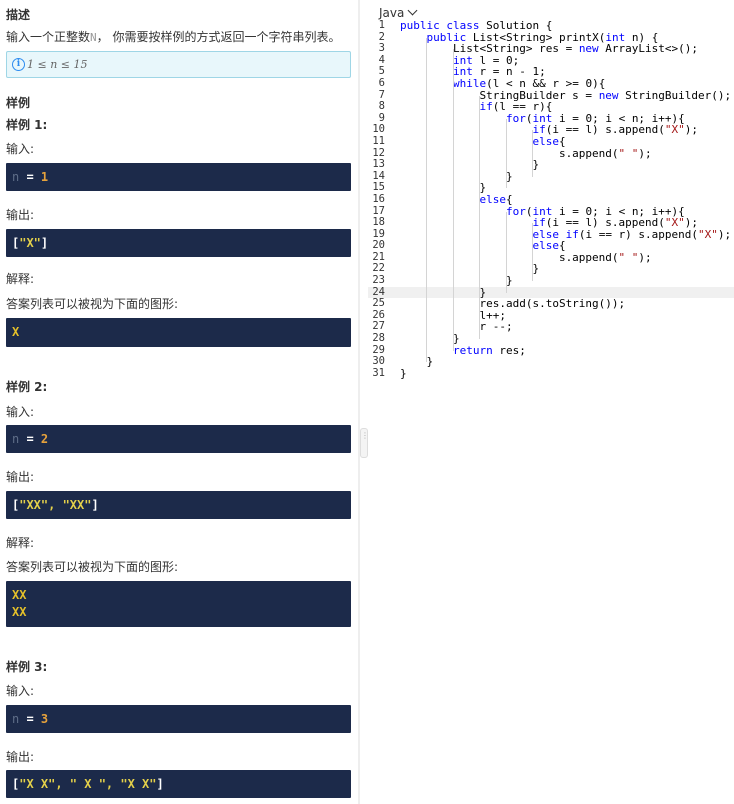 Image resolution: width=734 pixels, height=804 pixels. Describe the element at coordinates (20, 543) in the screenshot. I see `sample-2-explain-label: 解释:` at that location.